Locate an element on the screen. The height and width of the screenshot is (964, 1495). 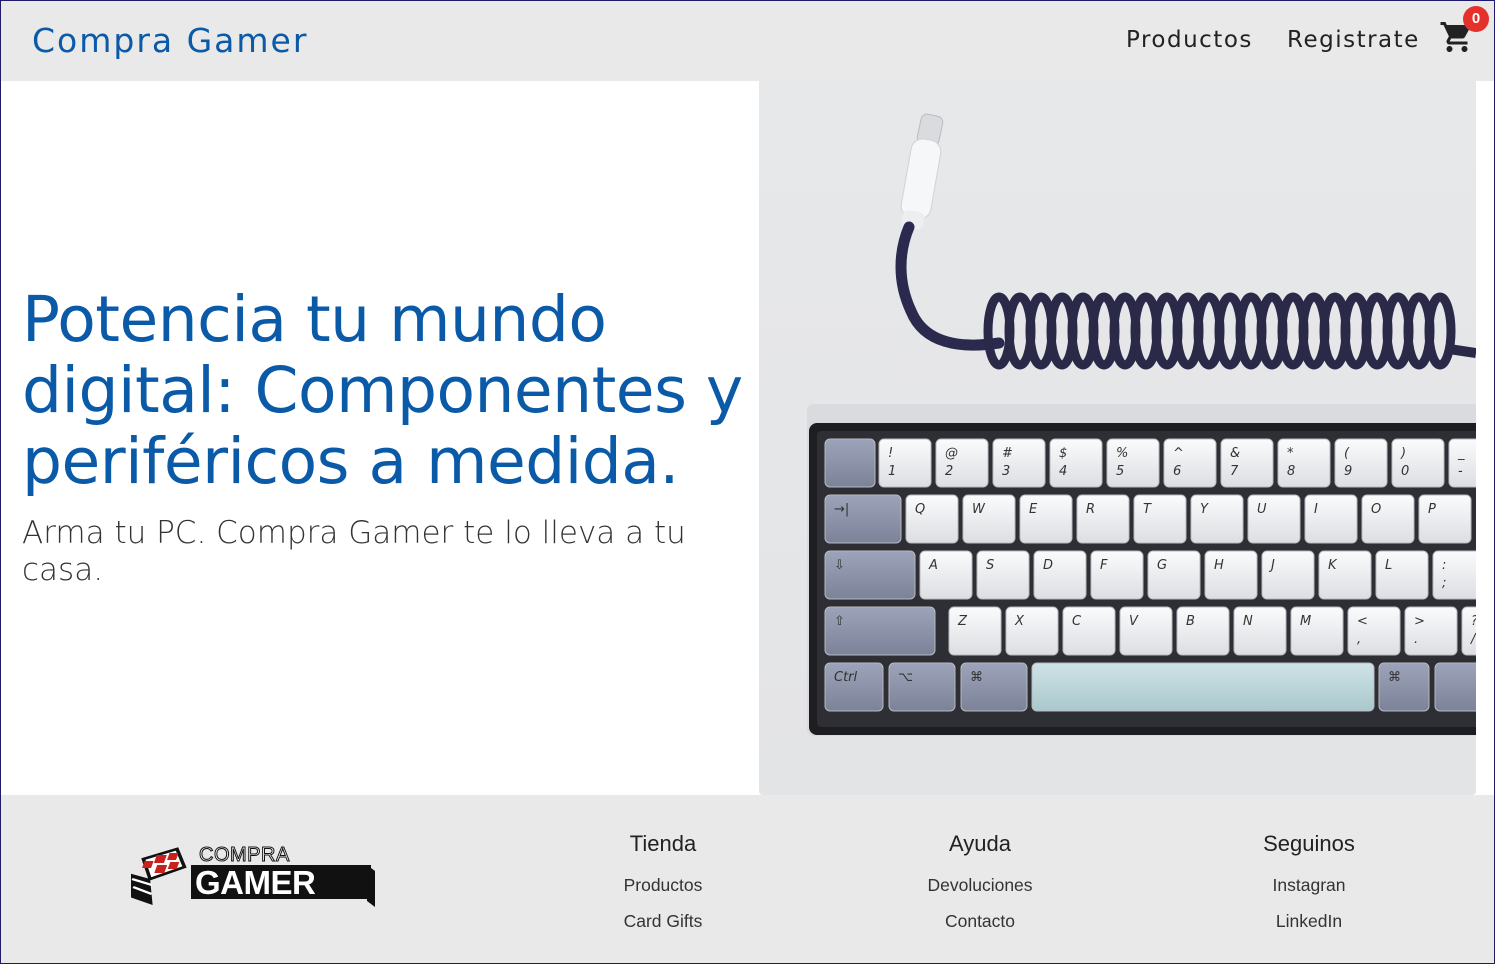
svg-text: B is located at coordinates (1190, 621).